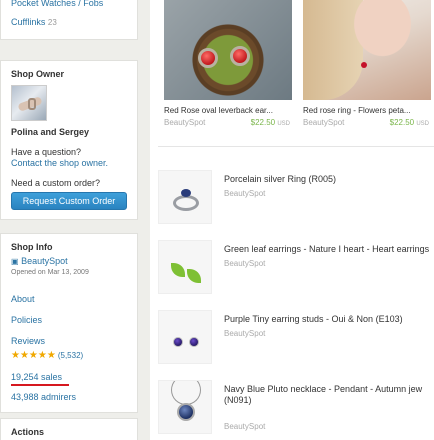 The width and height of the screenshot is (434, 440). What do you see at coordinates (56, 183) in the screenshot?
I see `custom-order-label: Need a custom order?` at bounding box center [56, 183].